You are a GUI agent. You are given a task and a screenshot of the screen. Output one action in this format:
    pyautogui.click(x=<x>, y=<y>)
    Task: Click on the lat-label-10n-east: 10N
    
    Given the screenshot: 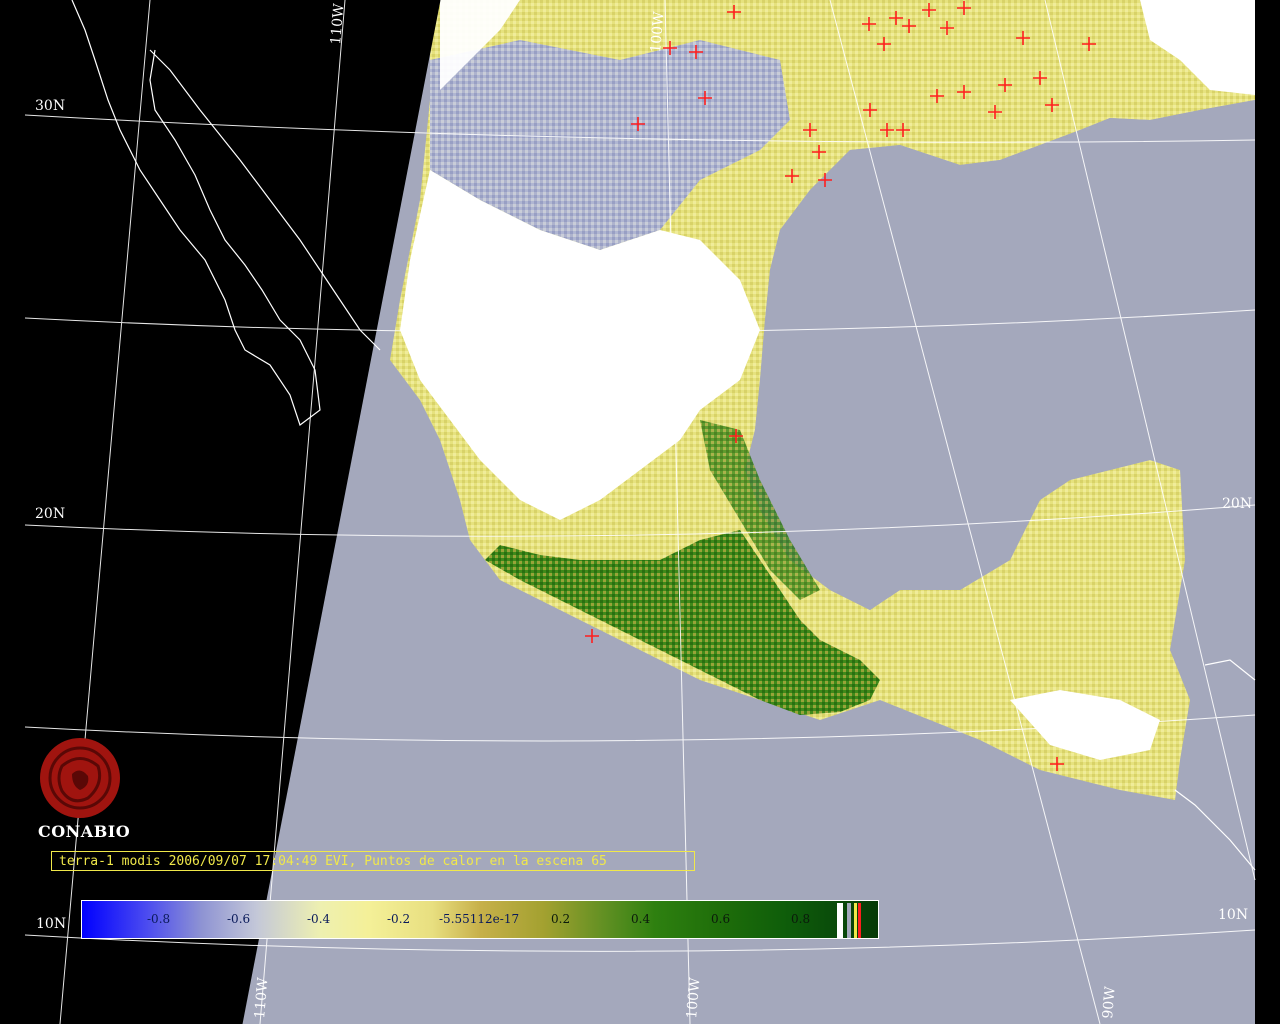 What is the action you would take?
    pyautogui.click(x=1233, y=915)
    